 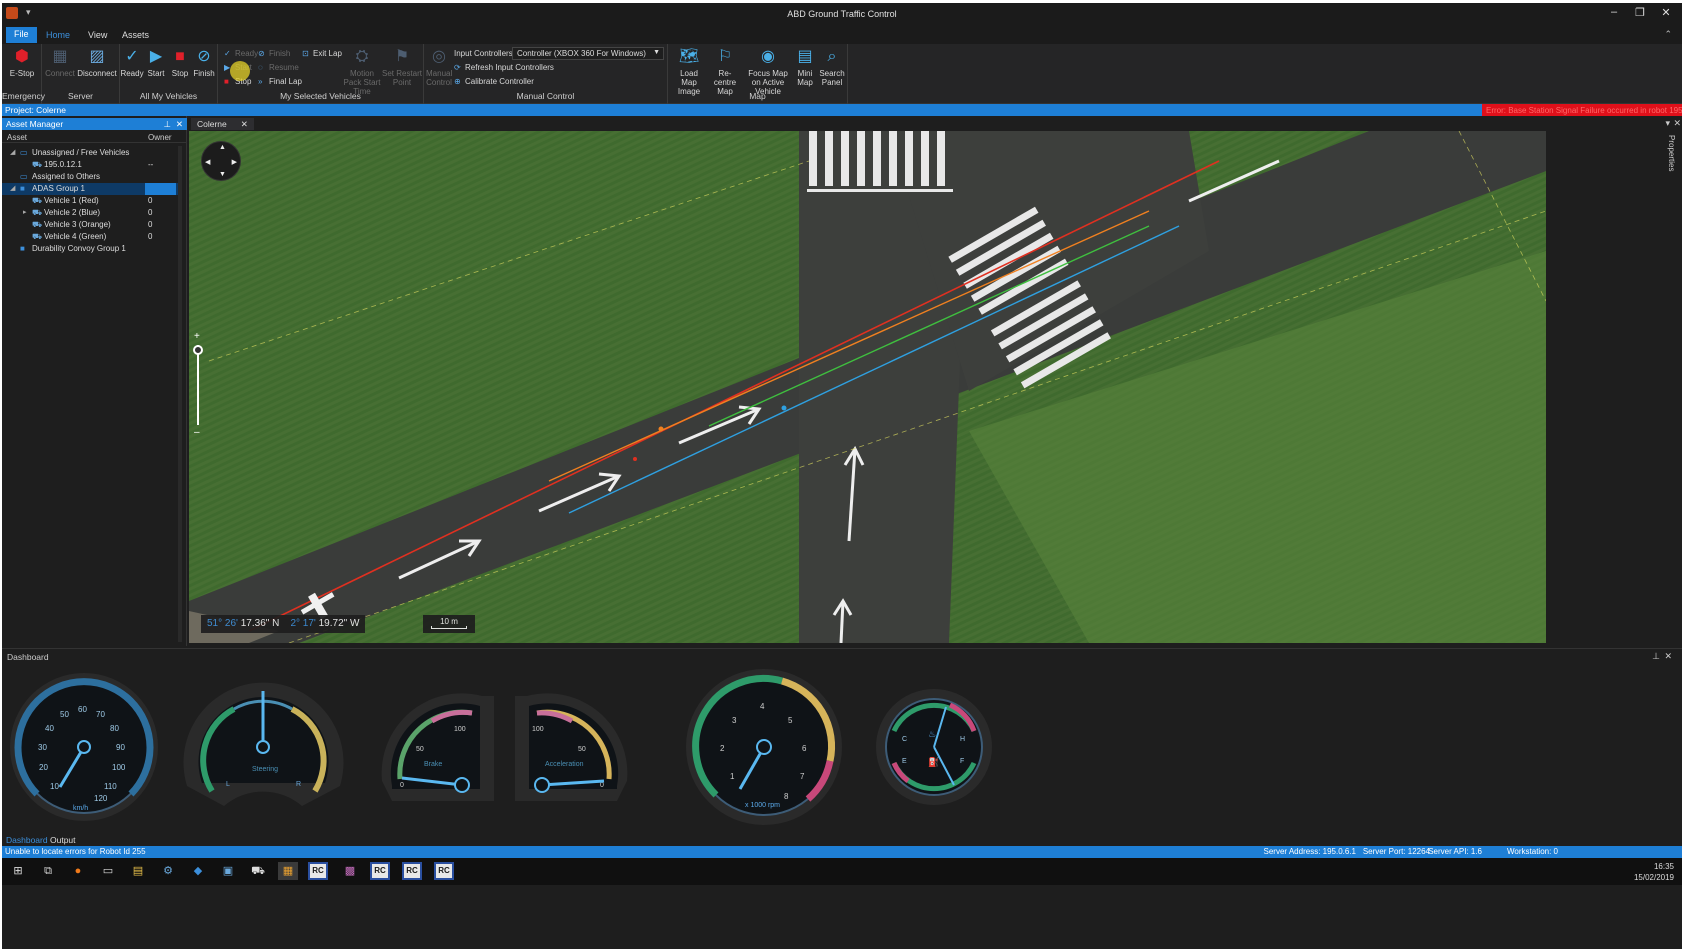 What do you see at coordinates (92, 213) in the screenshot?
I see `tree-item-vehicle-2: ▸ ⛟ Vehicle 2 (Blue) 0` at bounding box center [92, 213].